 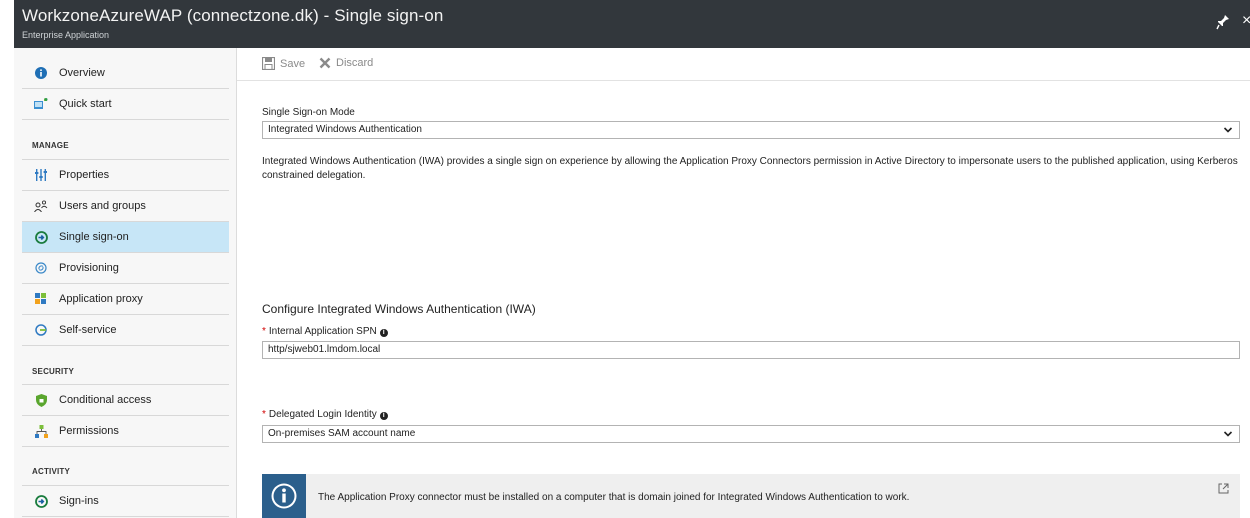 I want to click on self-service-icon, so click(x=41, y=330).